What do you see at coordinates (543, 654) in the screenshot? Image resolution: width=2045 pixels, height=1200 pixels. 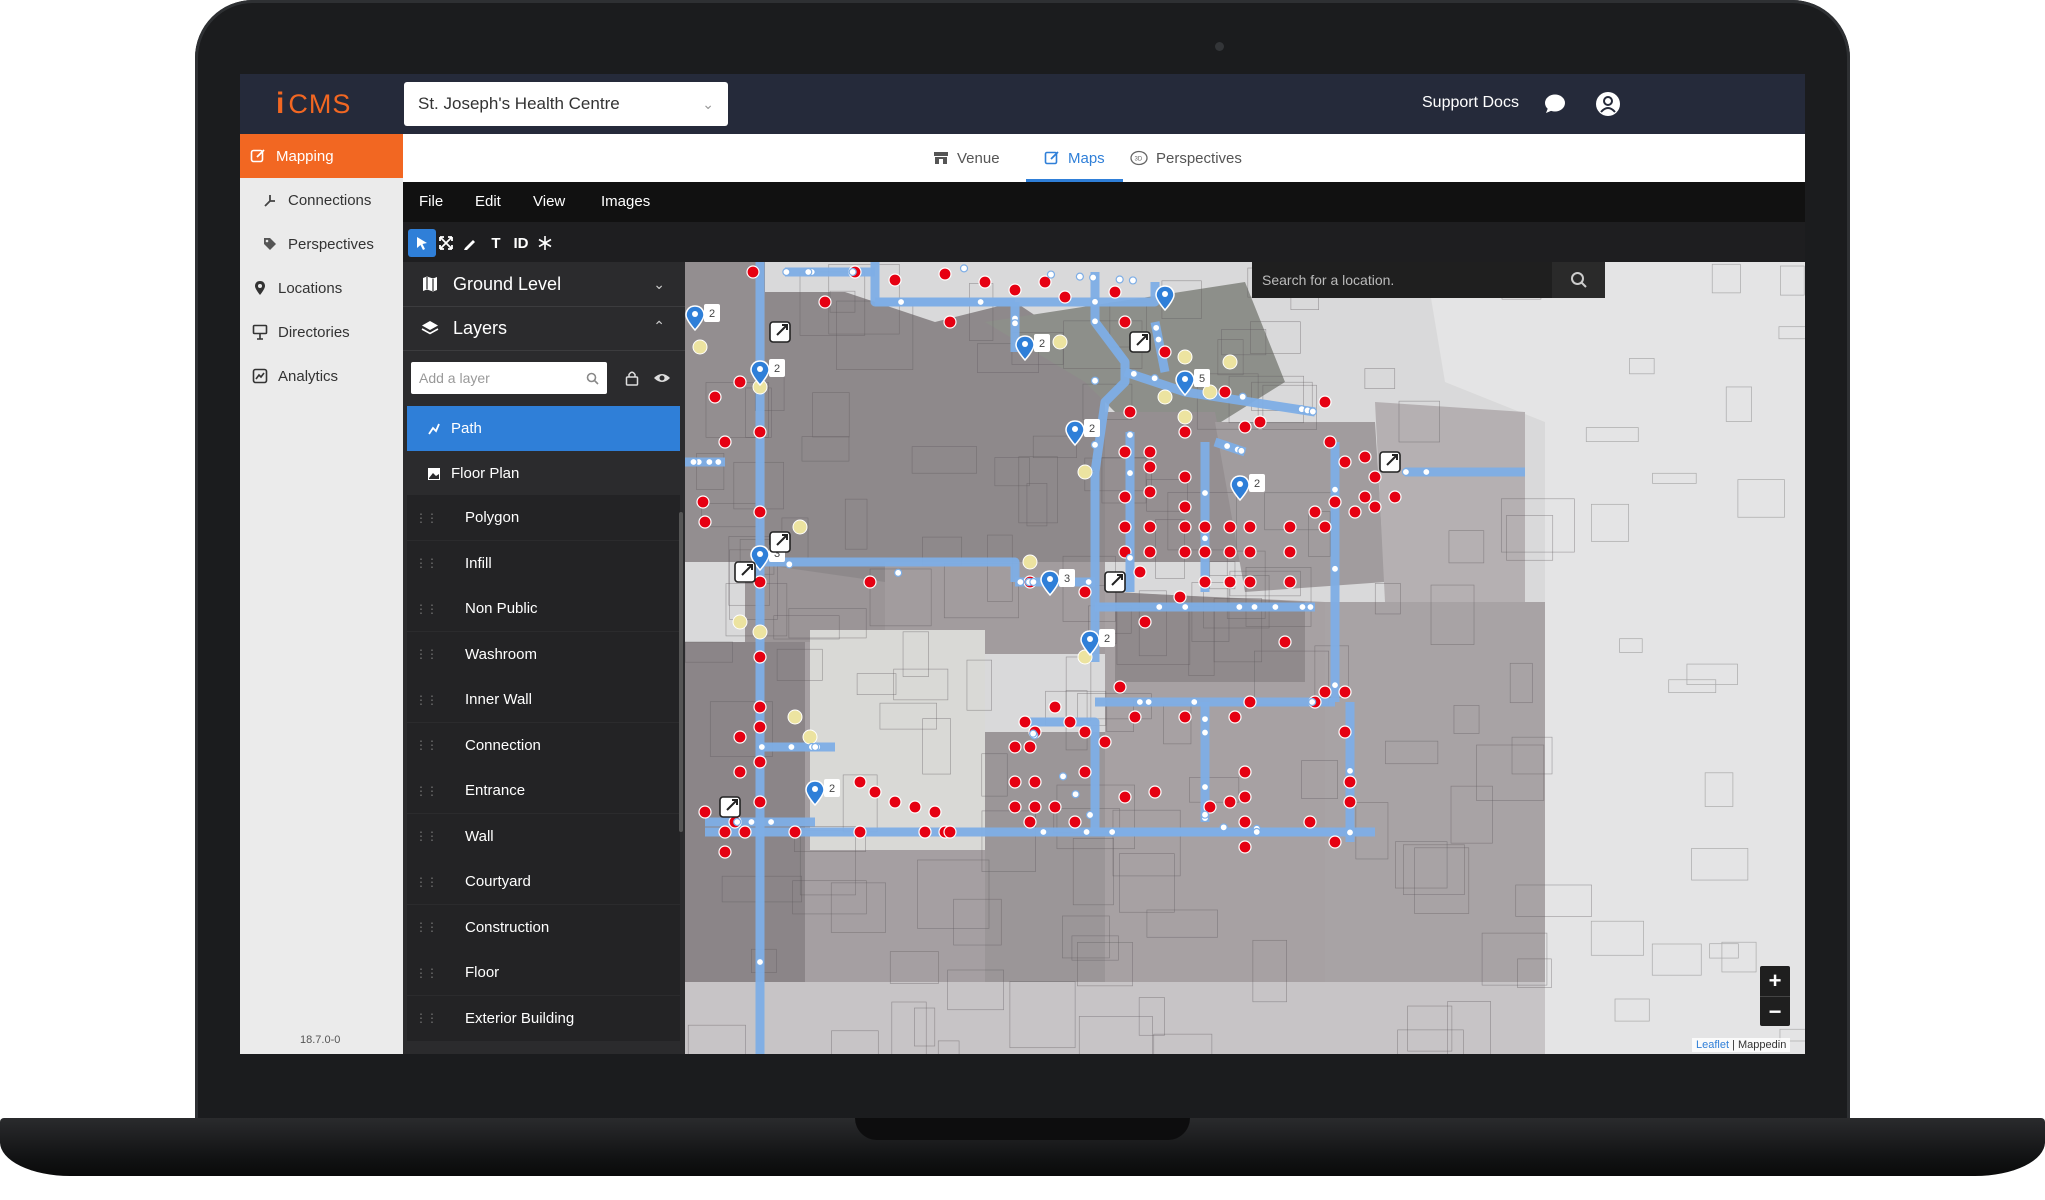 I see `layer-row: ⋮⋮ Washroom` at bounding box center [543, 654].